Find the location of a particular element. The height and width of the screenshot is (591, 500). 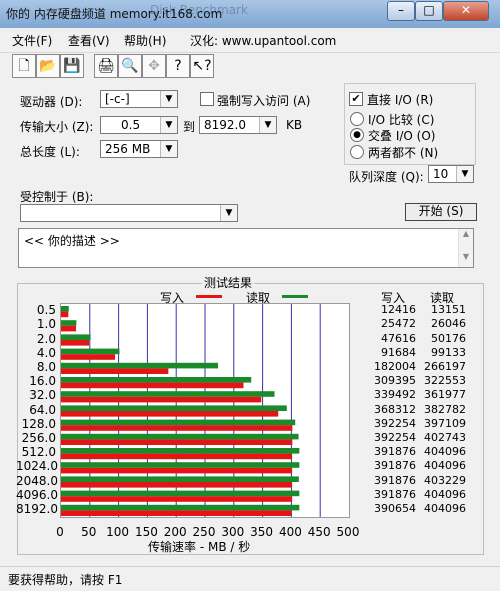

write-value-label: 368312 is located at coordinates (395, 409).